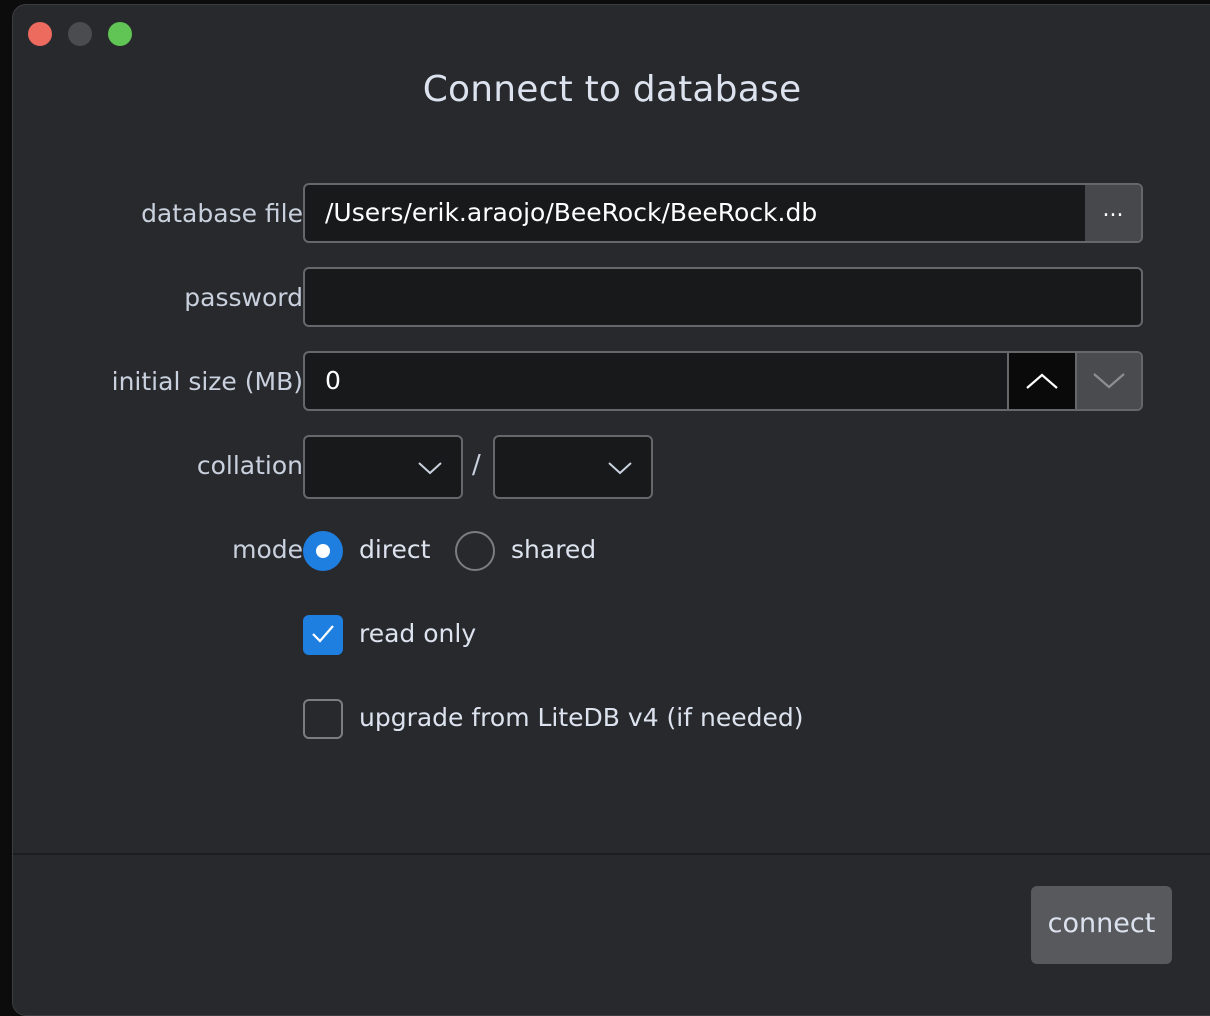  What do you see at coordinates (475, 551) in the screenshot?
I see `mode-shared-radio` at bounding box center [475, 551].